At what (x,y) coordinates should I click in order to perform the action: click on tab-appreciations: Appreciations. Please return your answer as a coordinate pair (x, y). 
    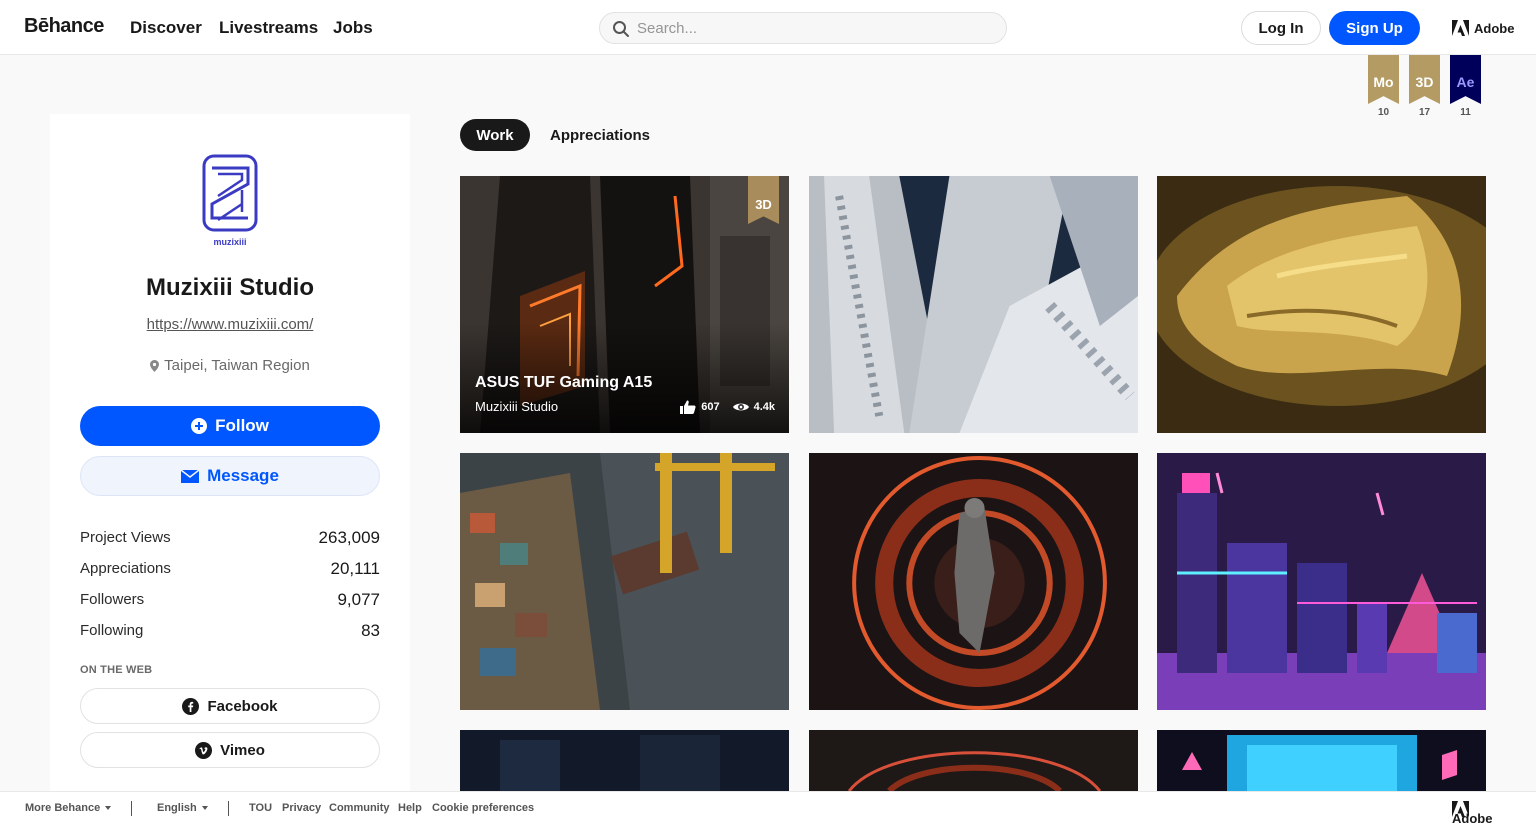
    Looking at the image, I should click on (600, 135).